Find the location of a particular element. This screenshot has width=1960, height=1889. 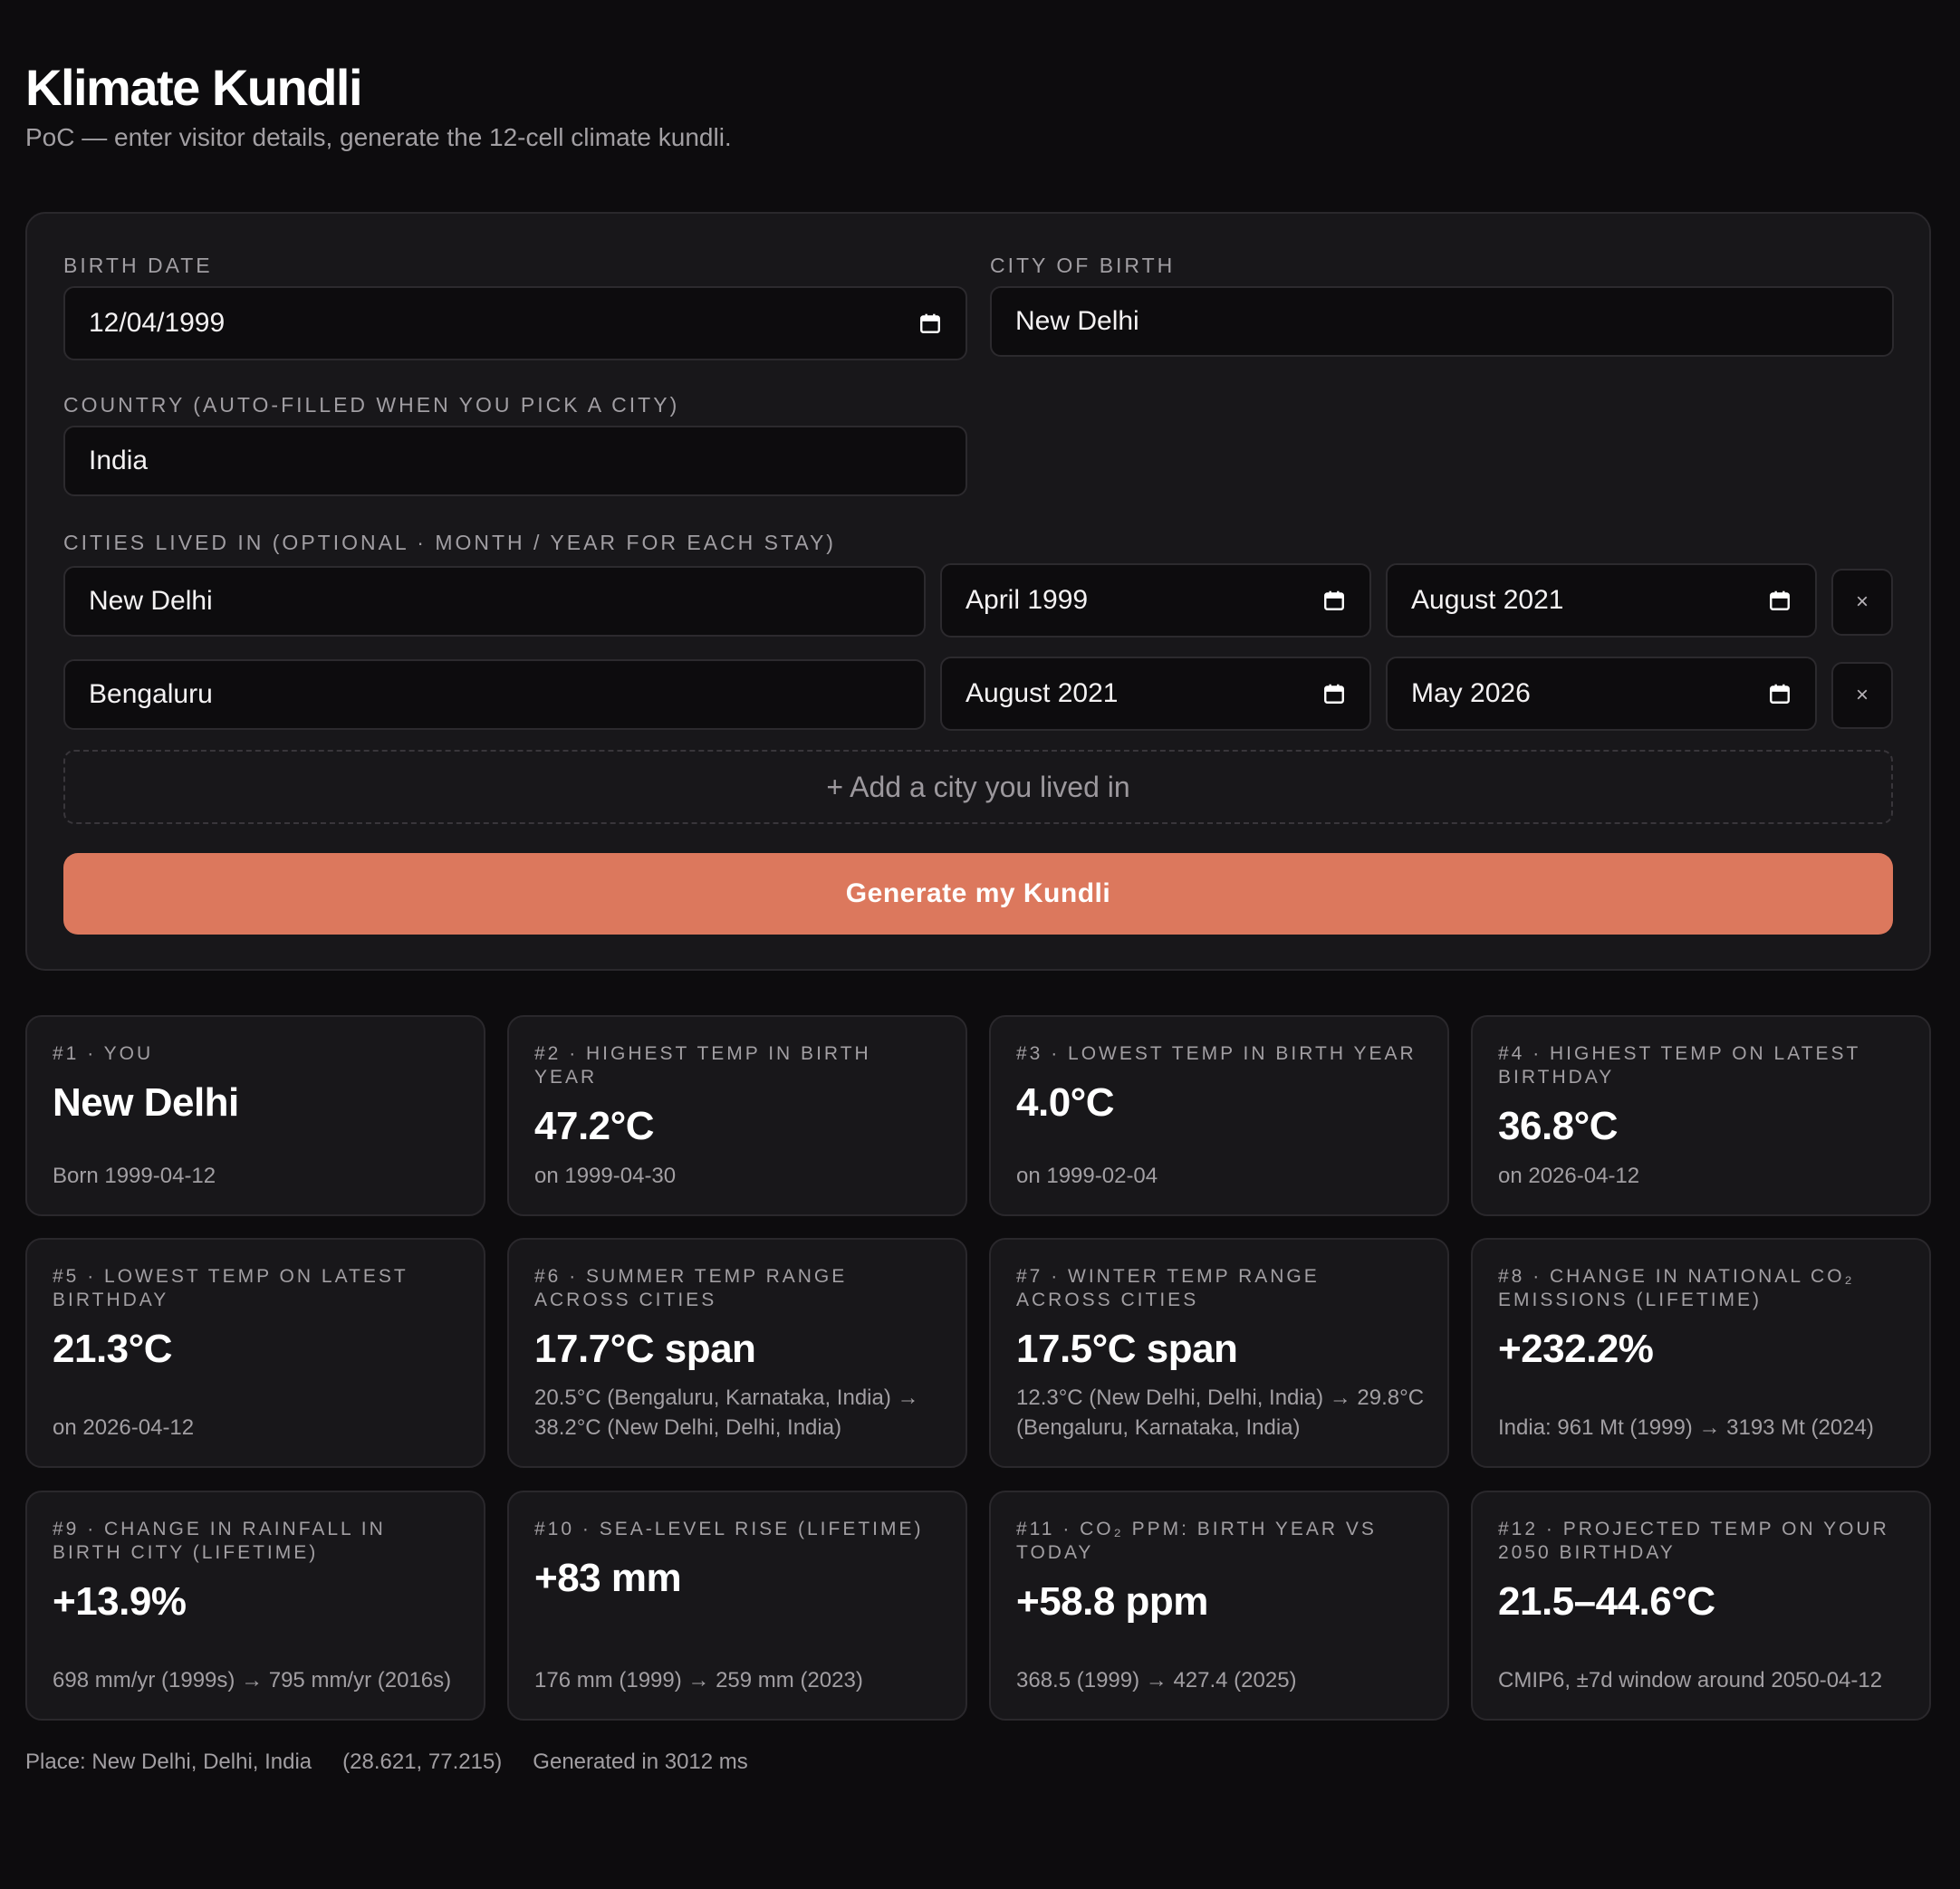

cell-value: 17.5°C span is located at coordinates (1127, 1349).